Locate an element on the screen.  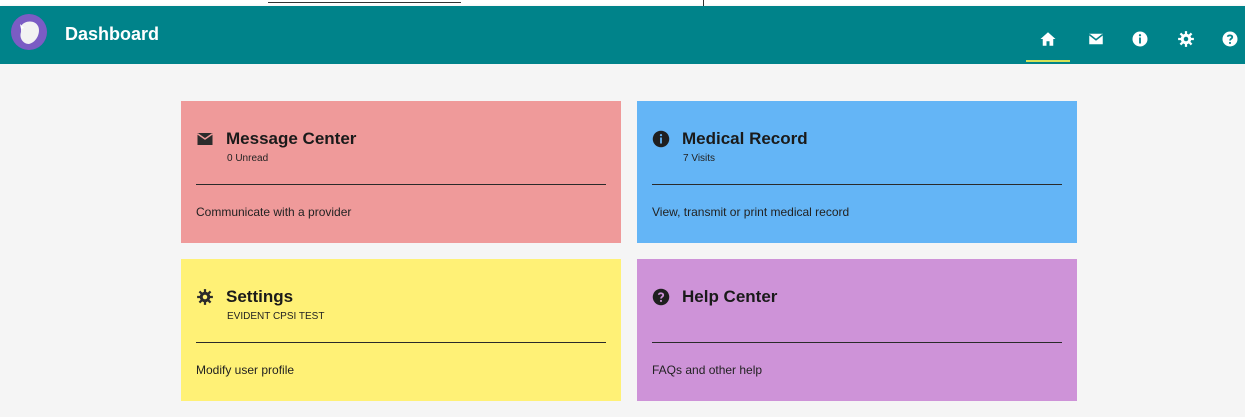
card-header: Settings is located at coordinates (244, 297).